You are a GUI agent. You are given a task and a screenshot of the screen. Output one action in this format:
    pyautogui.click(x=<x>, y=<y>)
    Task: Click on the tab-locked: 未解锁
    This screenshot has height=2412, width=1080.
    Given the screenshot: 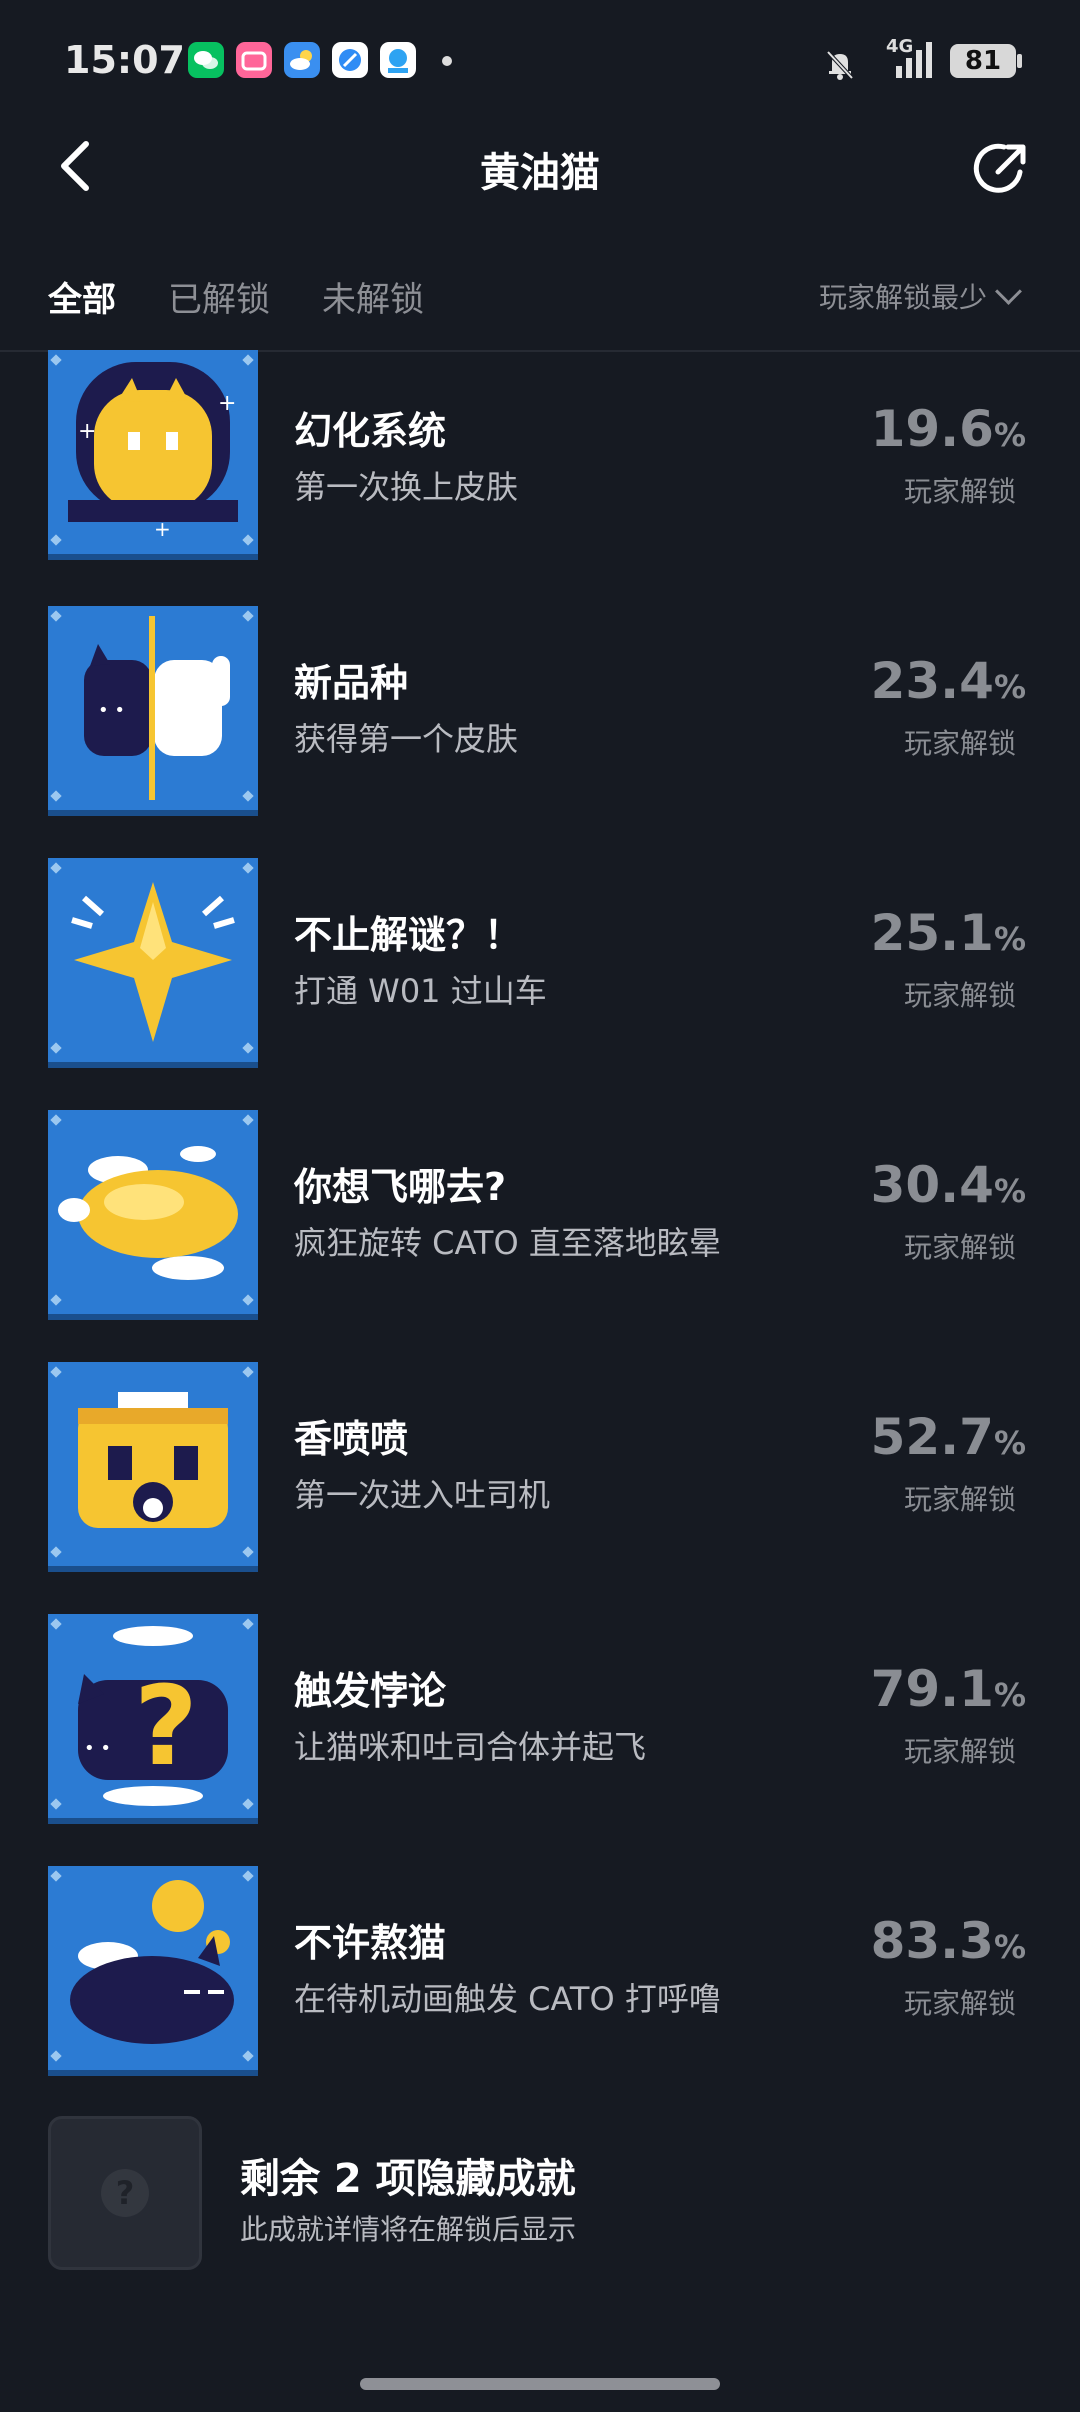 What is the action you would take?
    pyautogui.click(x=373, y=296)
    